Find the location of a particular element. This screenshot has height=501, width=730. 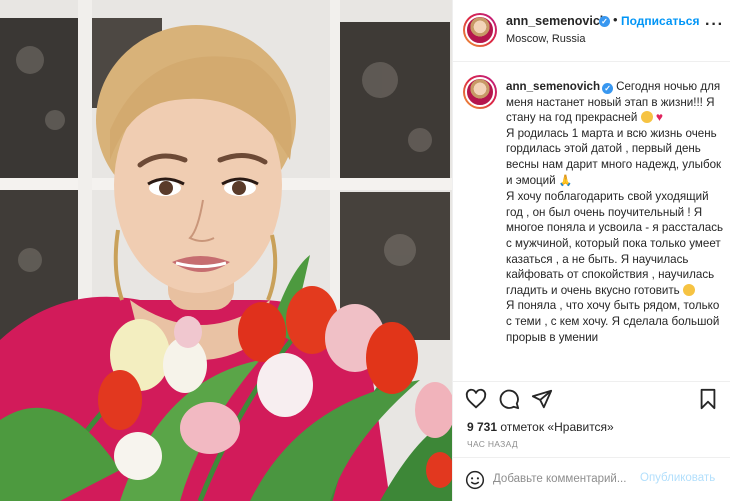

publish-button: Опубликовать is located at coordinates (677, 478).